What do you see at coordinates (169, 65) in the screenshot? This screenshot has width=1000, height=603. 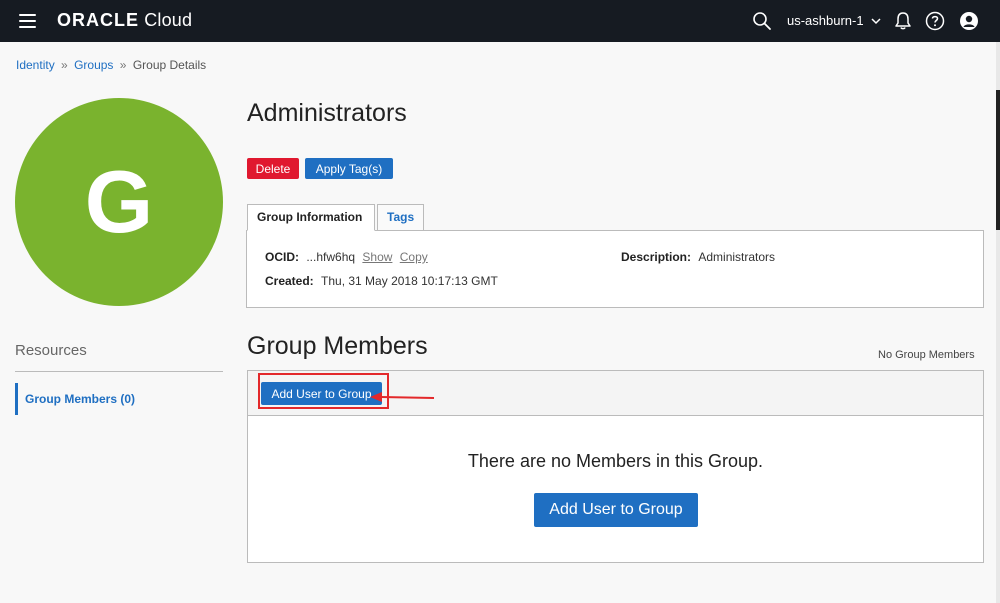 I see `breadcrumb-current: Group Details` at bounding box center [169, 65].